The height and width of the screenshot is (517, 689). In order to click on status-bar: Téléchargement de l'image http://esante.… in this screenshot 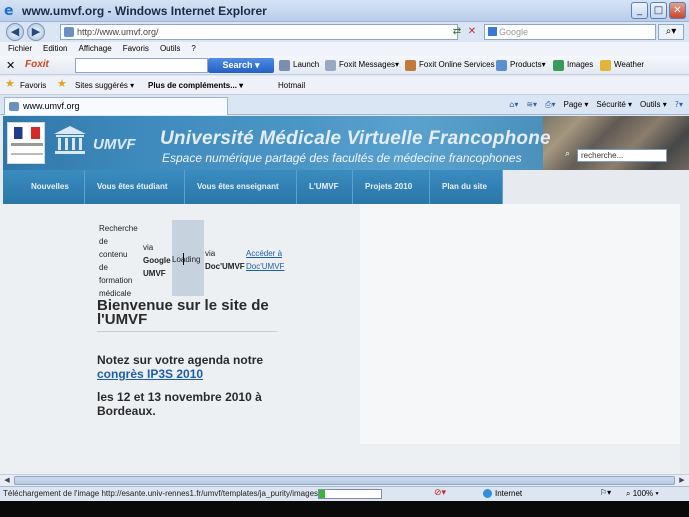, I will do `click(344, 493)`.